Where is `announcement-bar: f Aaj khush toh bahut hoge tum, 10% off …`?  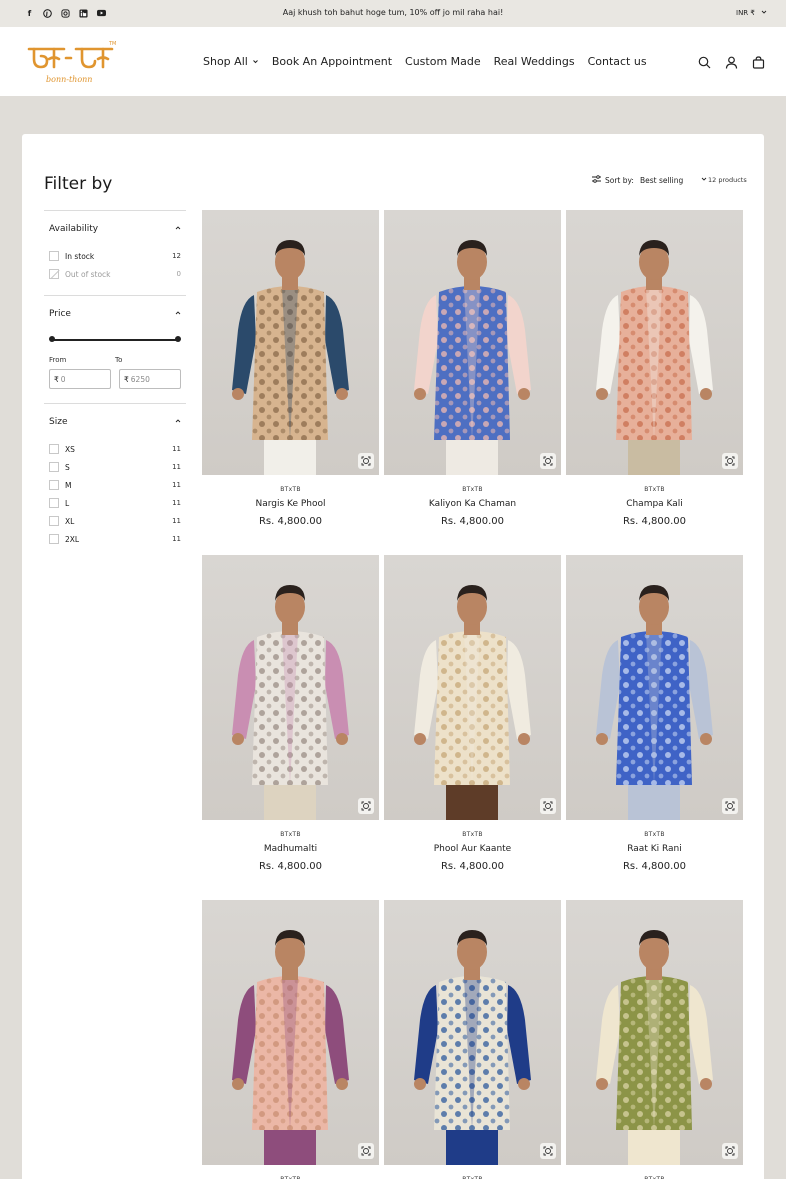 announcement-bar: f Aaj khush toh bahut hoge tum, 10% off … is located at coordinates (393, 13).